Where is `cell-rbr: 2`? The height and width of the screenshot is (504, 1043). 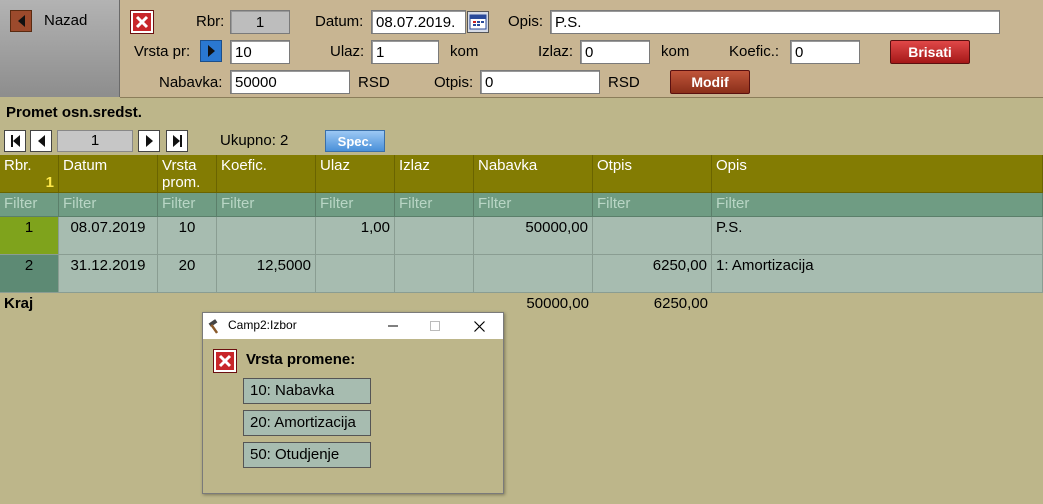
cell-rbr: 2 is located at coordinates (29, 274).